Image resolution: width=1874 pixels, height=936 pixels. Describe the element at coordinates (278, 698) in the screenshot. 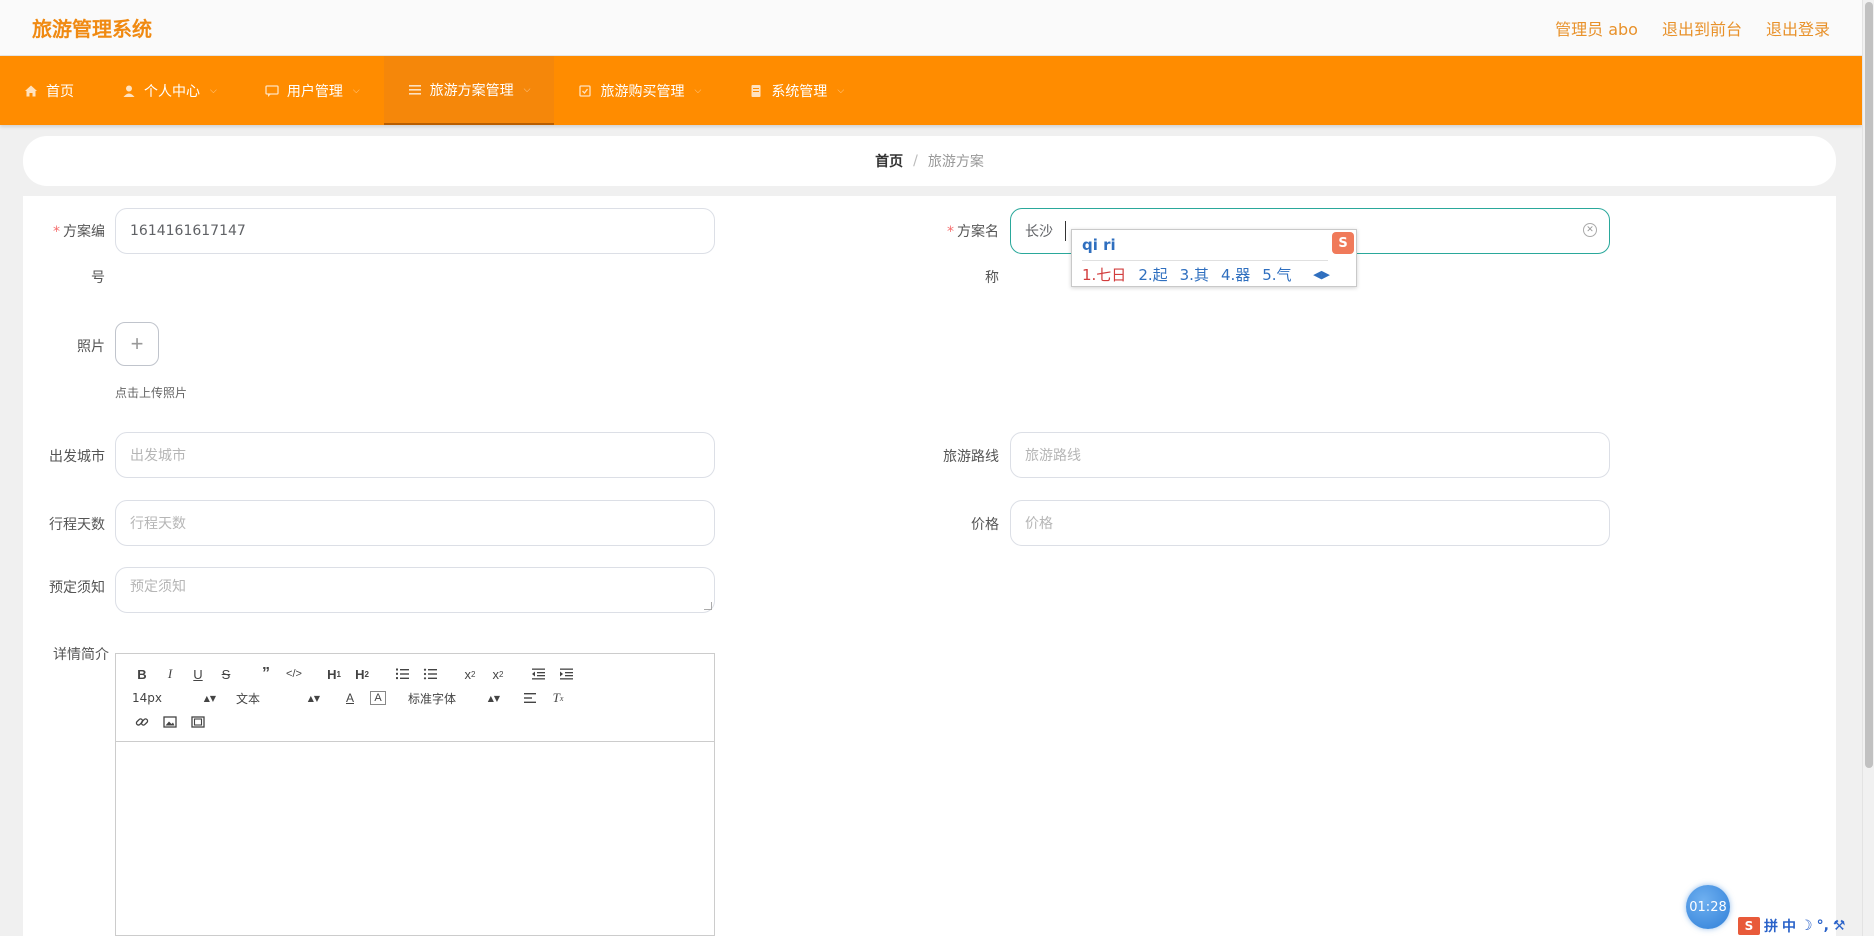

I see `heading-select: 文本 ▲▼` at that location.